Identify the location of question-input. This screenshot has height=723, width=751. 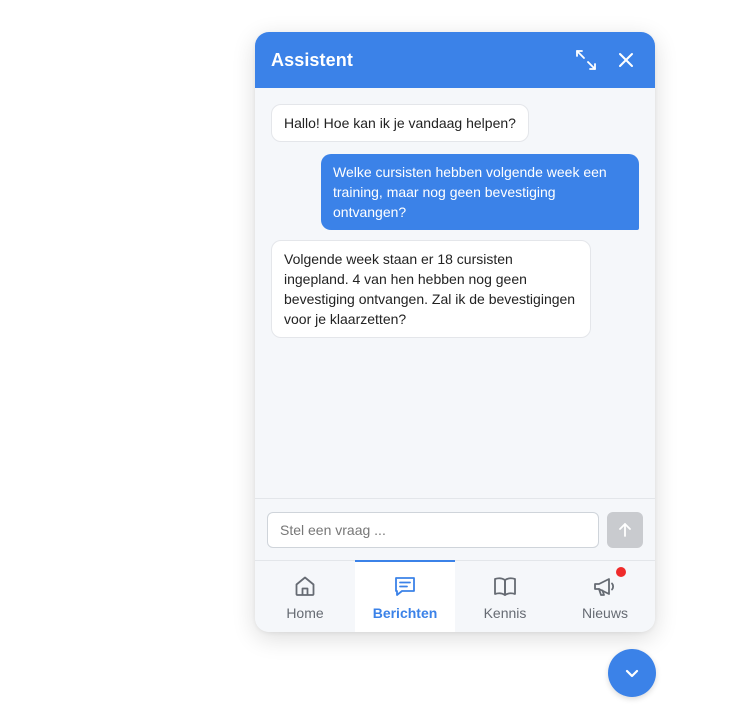
(433, 529).